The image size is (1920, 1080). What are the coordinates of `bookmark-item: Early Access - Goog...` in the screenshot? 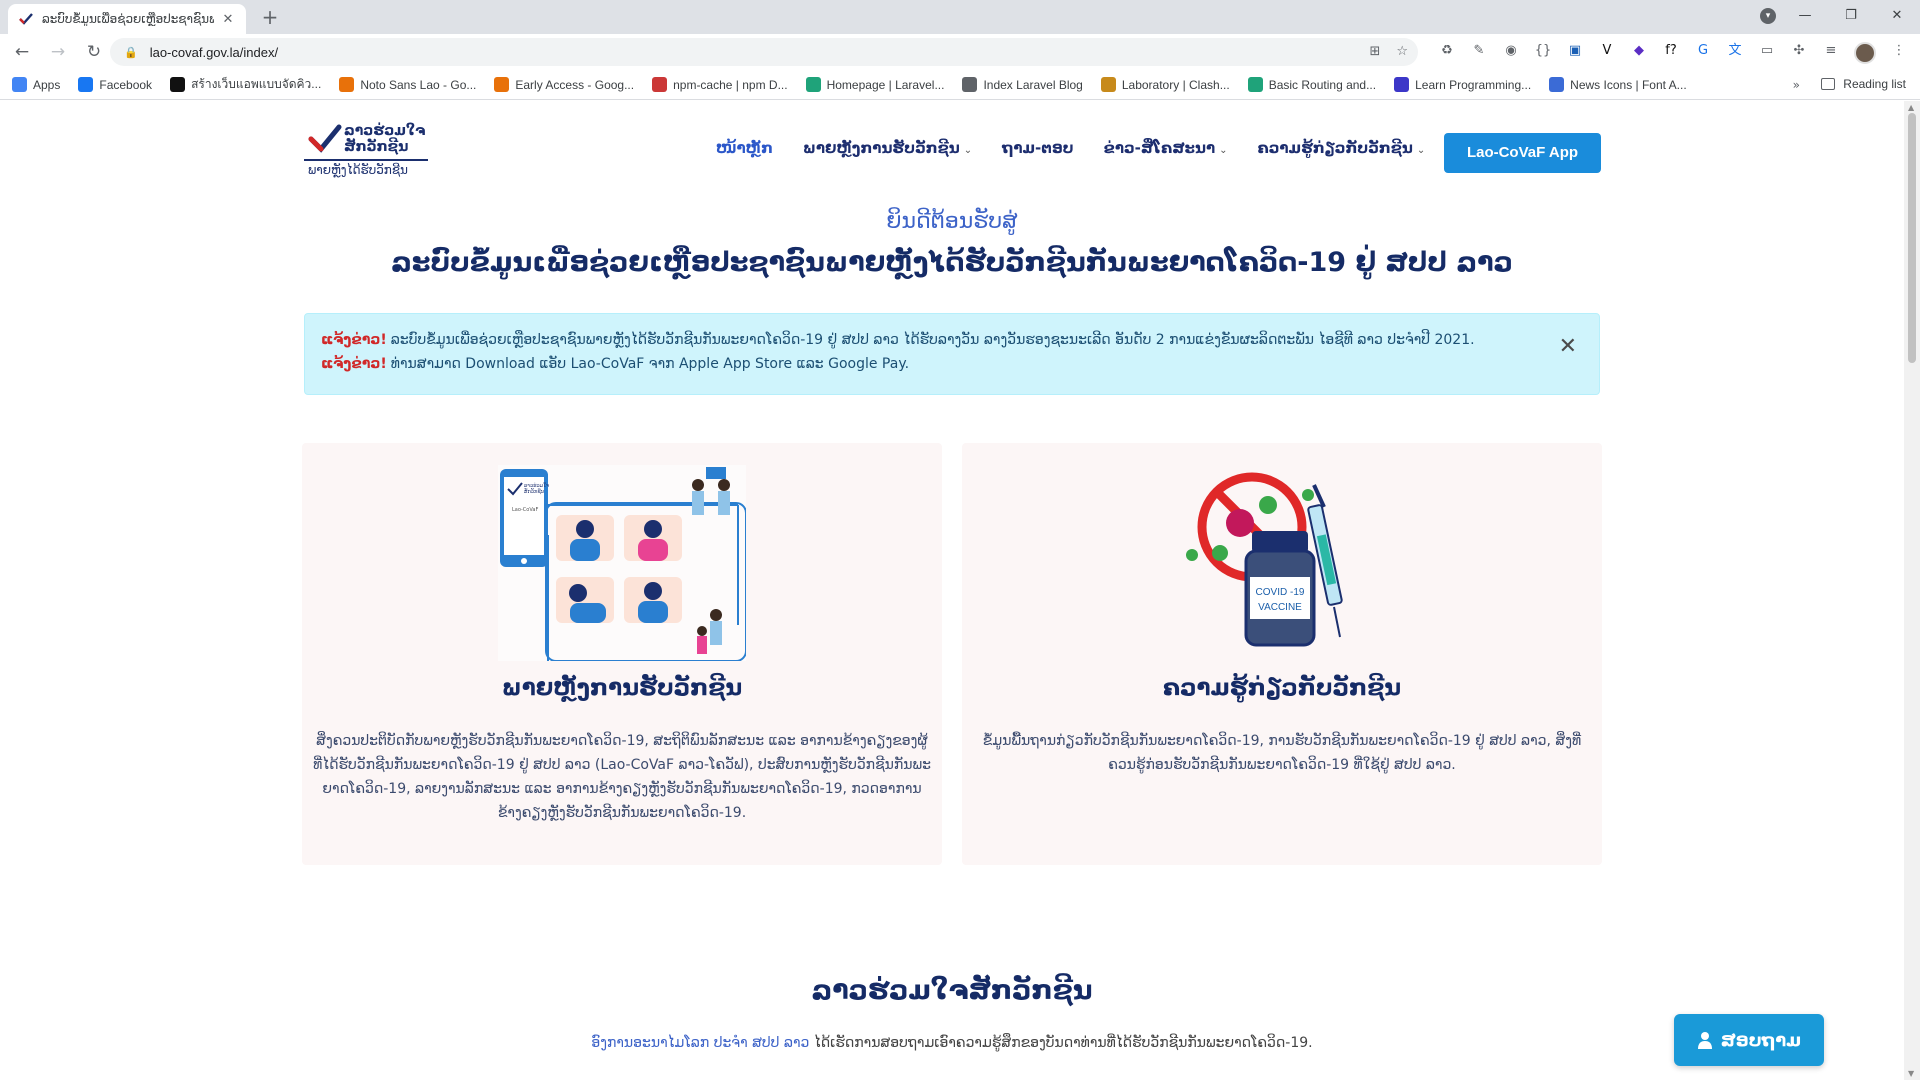 It's located at (564, 84).